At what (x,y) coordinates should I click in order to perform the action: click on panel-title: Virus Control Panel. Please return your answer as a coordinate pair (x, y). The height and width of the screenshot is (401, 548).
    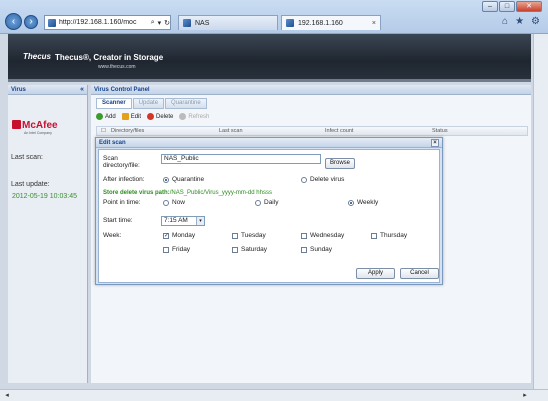
    Looking at the image, I should click on (311, 90).